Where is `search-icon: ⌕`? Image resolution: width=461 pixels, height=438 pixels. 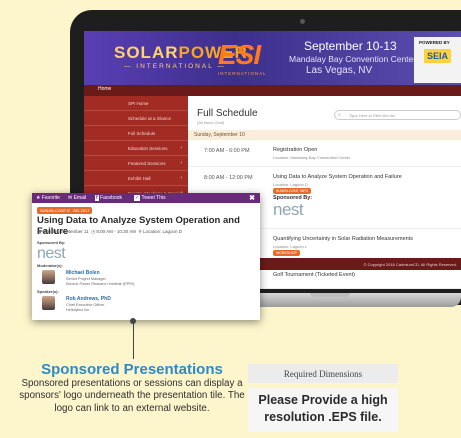 search-icon: ⌕ is located at coordinates (339, 115).